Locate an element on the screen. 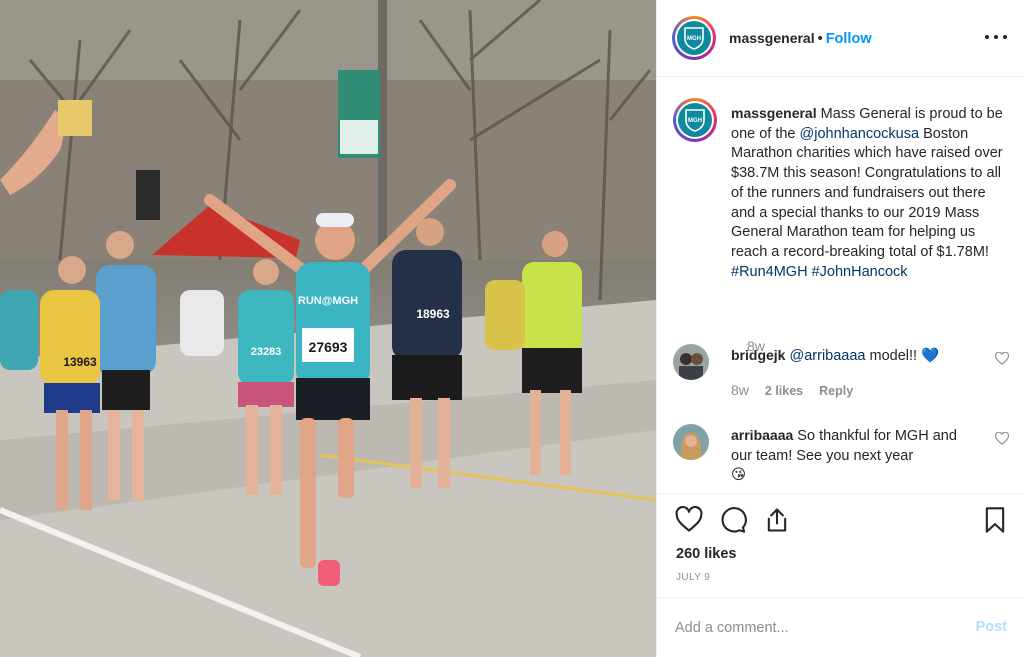 The height and width of the screenshot is (657, 1024). comment-username: bridgejk is located at coordinates (758, 355).